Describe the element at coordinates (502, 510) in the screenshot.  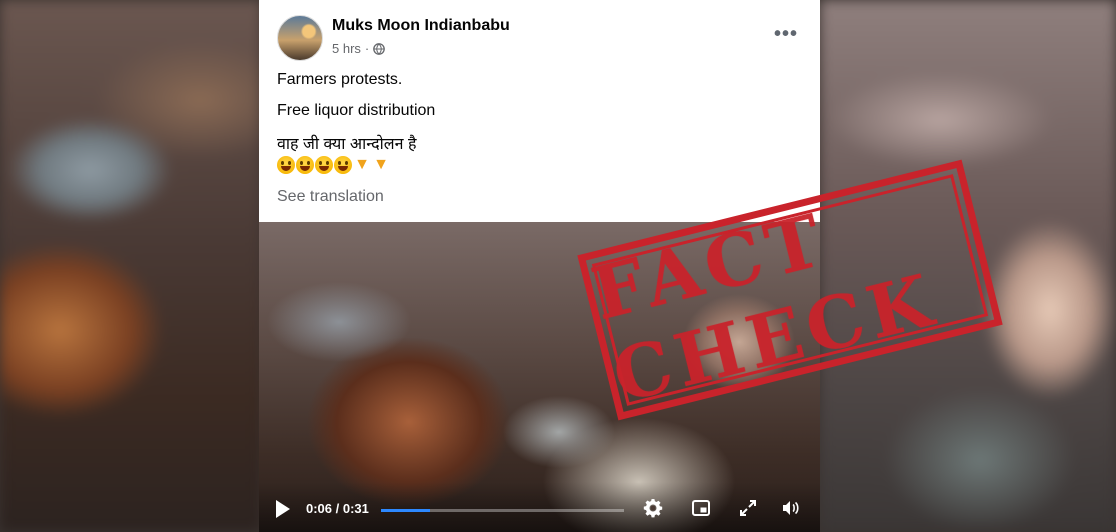
I see `video-progress-bar` at that location.